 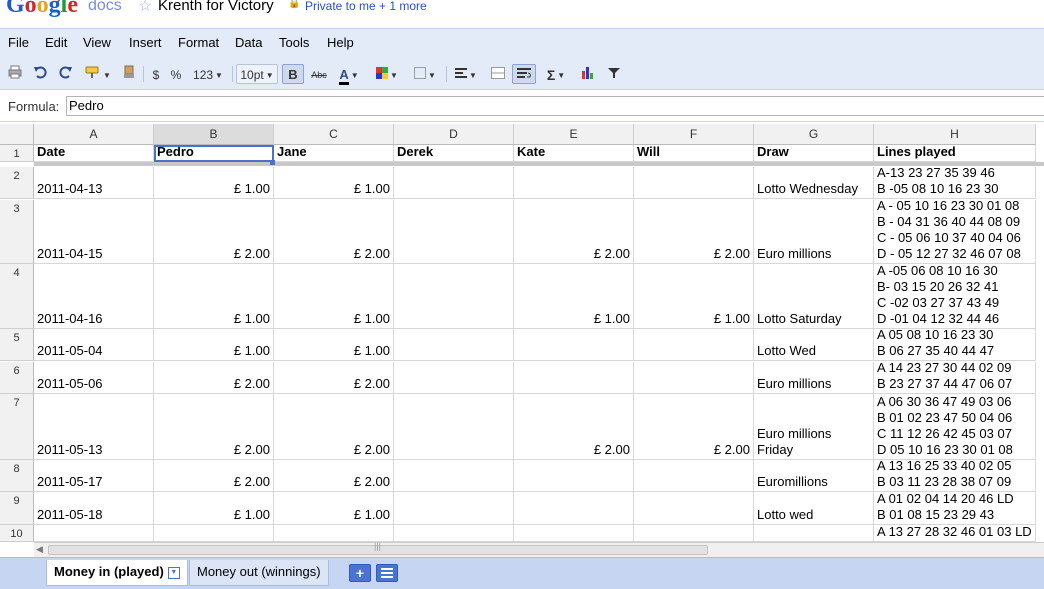 What do you see at coordinates (176, 74) in the screenshot?
I see `percent-button: %` at bounding box center [176, 74].